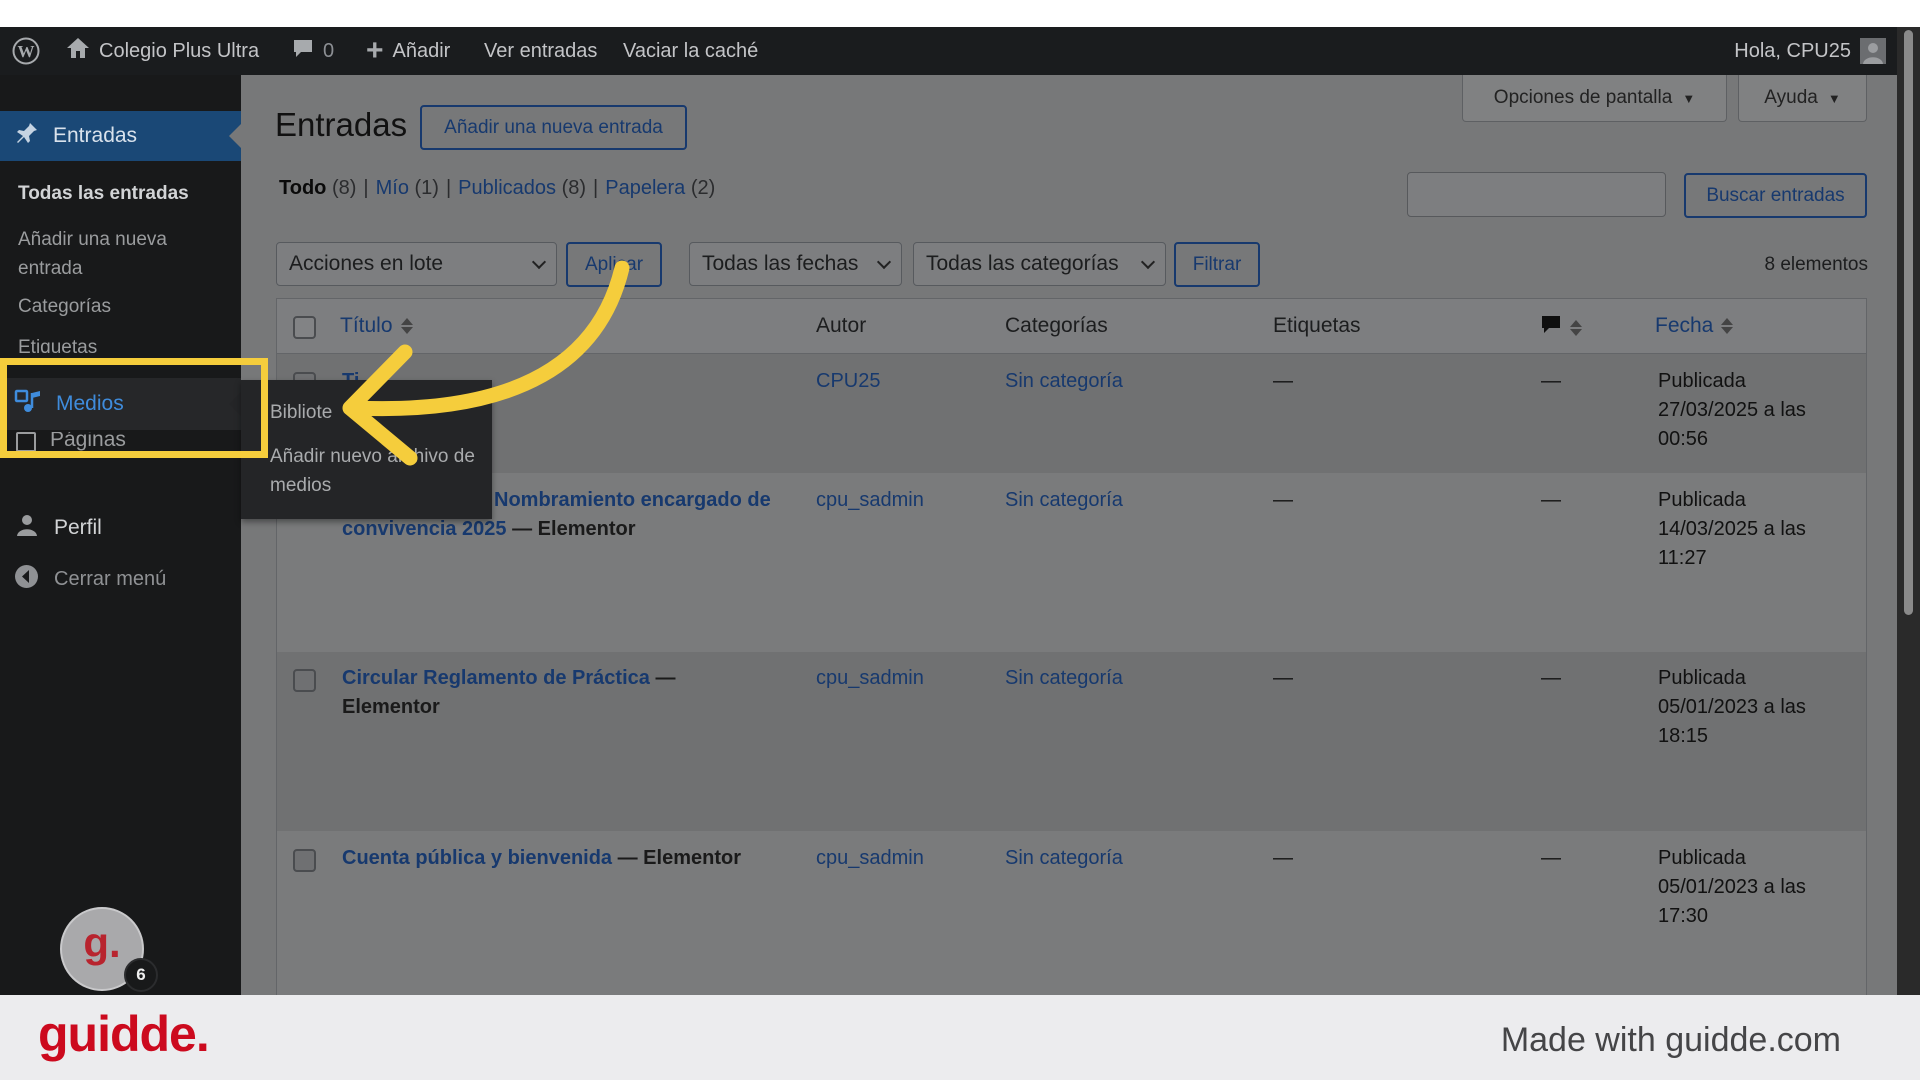 The image size is (1920, 1080). What do you see at coordinates (1056, 325) in the screenshot?
I see `column-categories-label: Categorías` at bounding box center [1056, 325].